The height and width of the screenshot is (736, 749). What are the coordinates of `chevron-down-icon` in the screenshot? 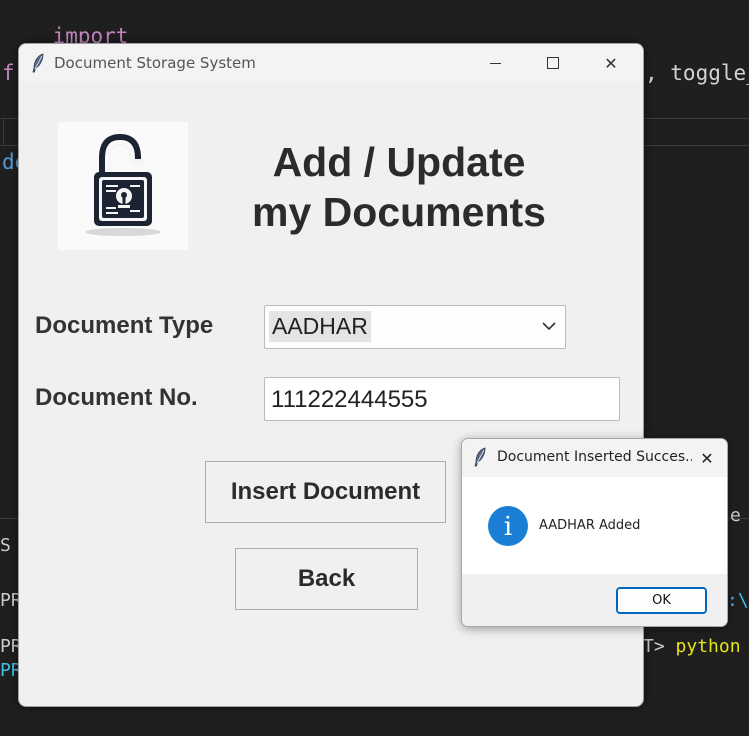 It's located at (549, 326).